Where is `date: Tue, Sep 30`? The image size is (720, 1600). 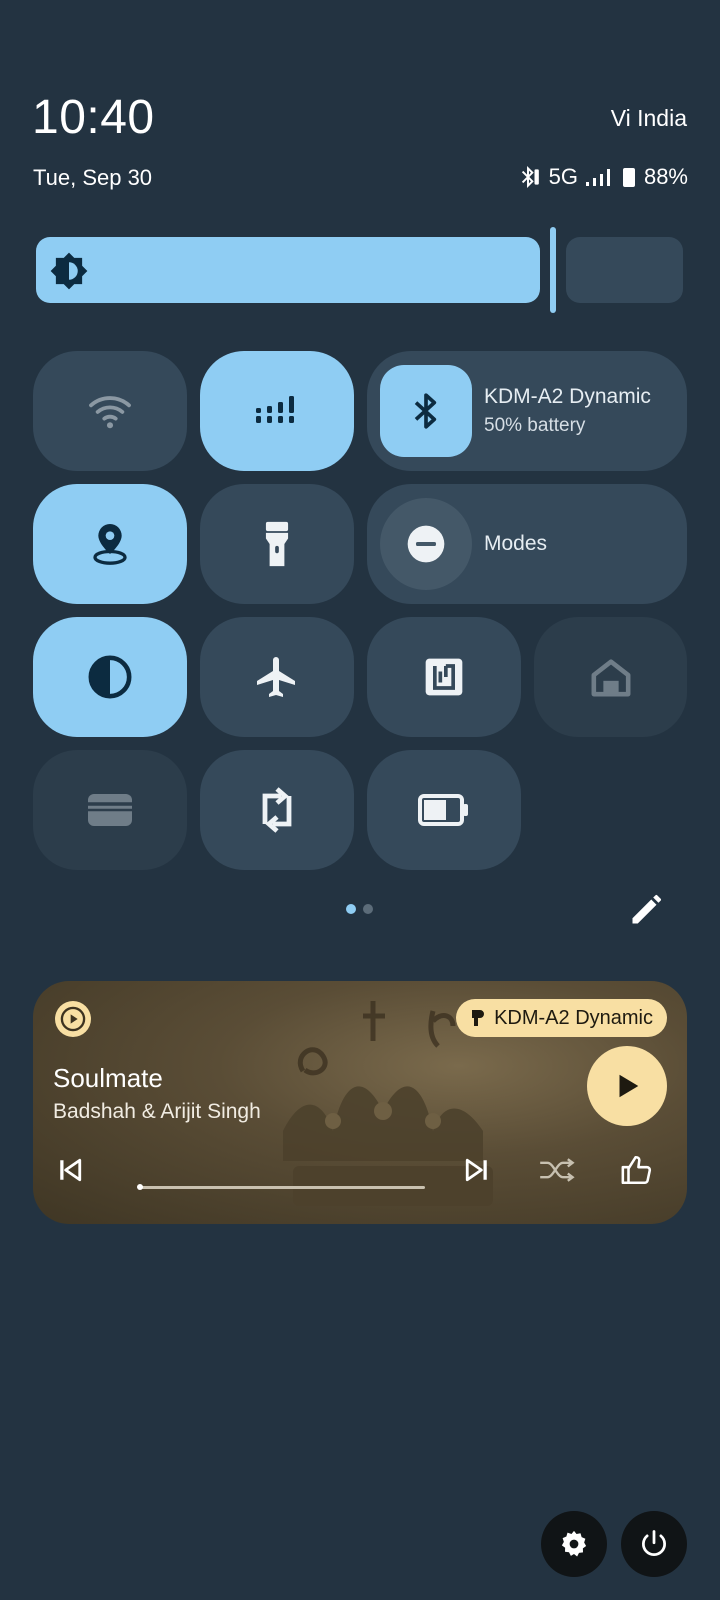 date: Tue, Sep 30 is located at coordinates (92, 178).